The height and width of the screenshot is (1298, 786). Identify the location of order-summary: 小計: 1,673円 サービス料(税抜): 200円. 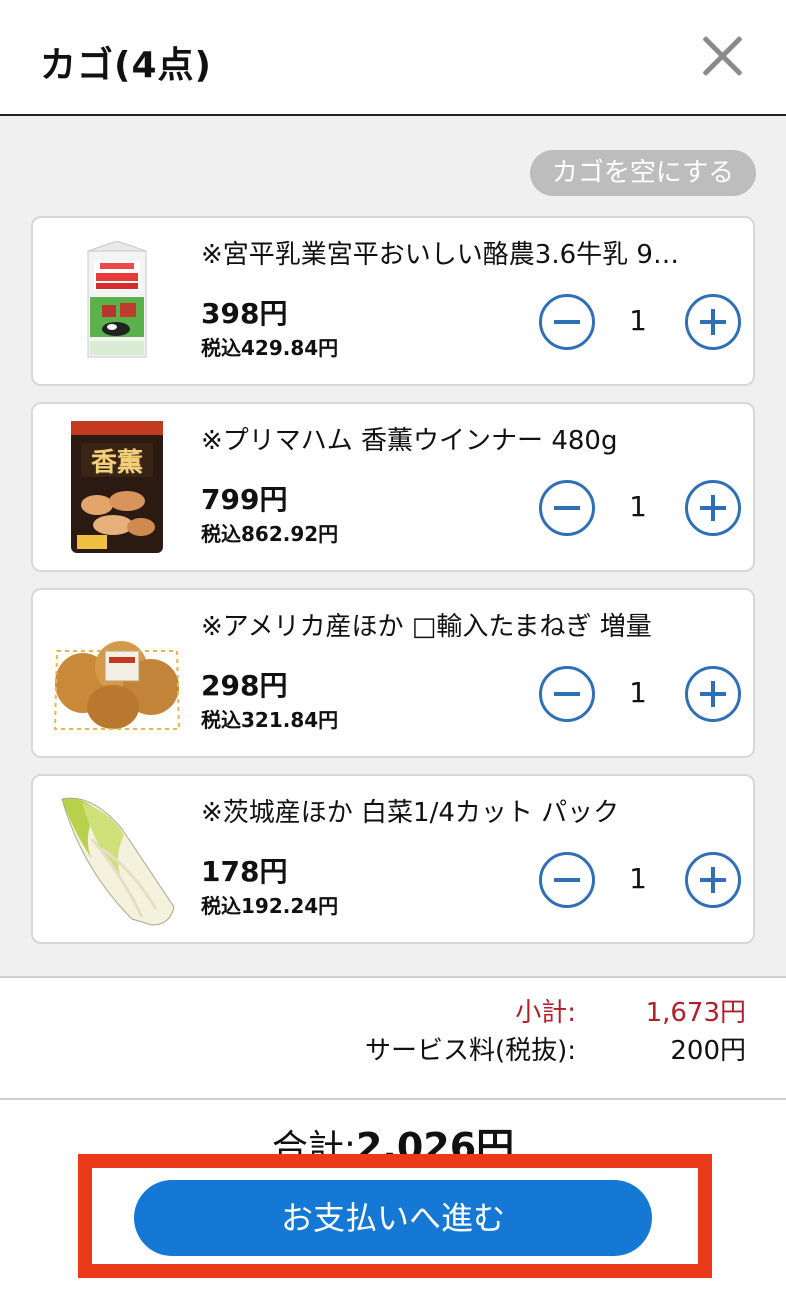
(393, 1039).